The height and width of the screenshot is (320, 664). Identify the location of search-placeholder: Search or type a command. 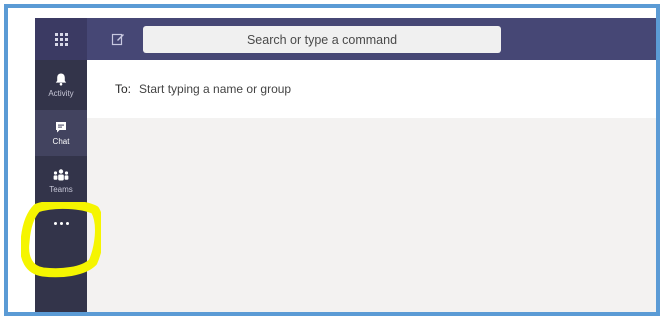
(322, 39).